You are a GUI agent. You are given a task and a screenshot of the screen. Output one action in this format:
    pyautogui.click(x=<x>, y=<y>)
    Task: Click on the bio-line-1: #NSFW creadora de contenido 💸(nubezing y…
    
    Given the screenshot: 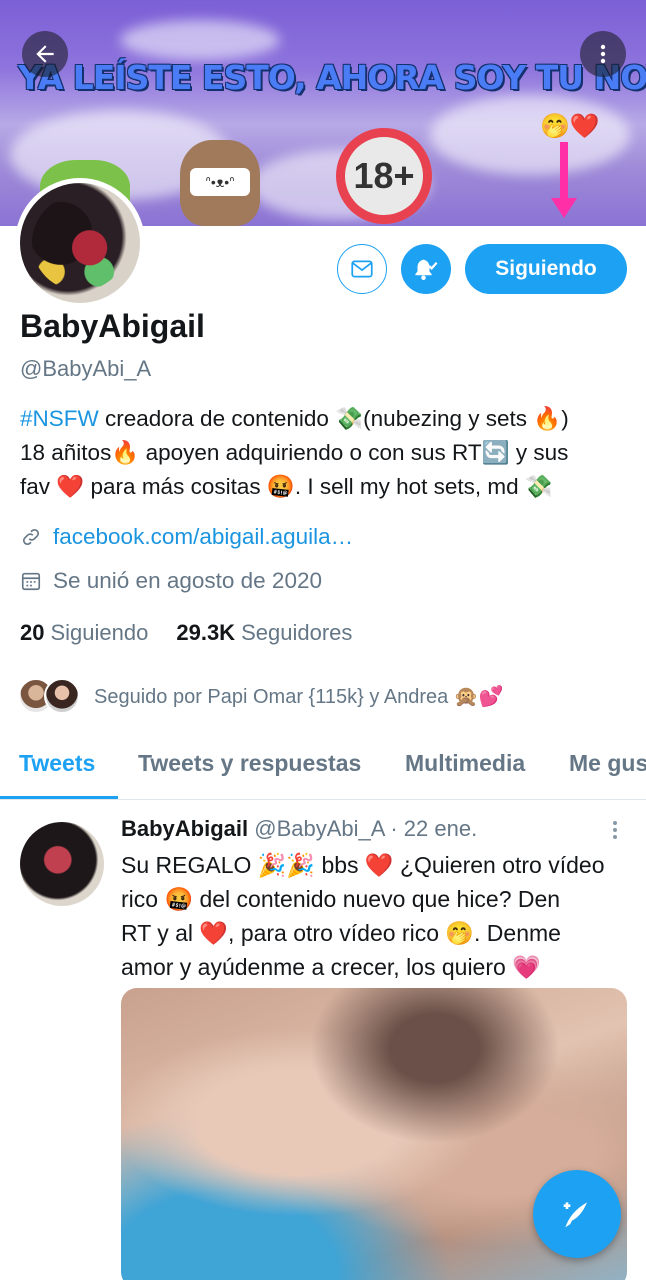 What is the action you would take?
    pyautogui.click(x=325, y=419)
    